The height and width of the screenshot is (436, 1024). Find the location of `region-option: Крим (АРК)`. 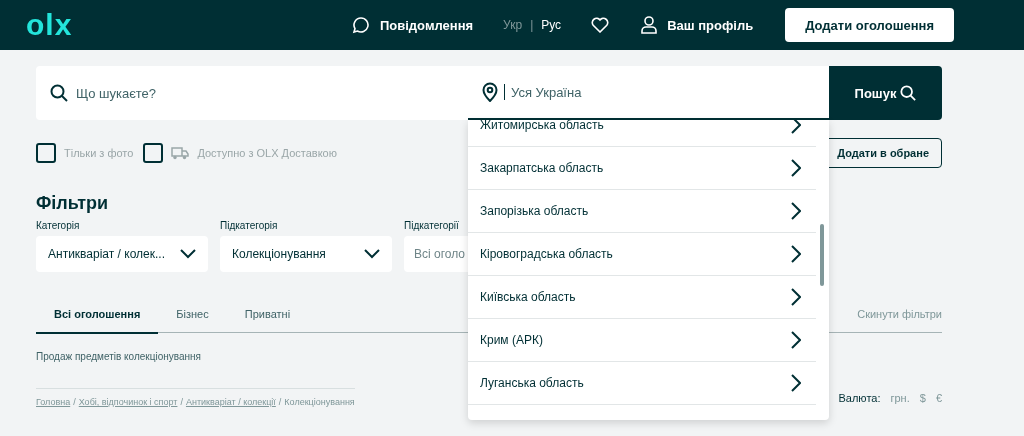

region-option: Крим (АРК) is located at coordinates (642, 340).